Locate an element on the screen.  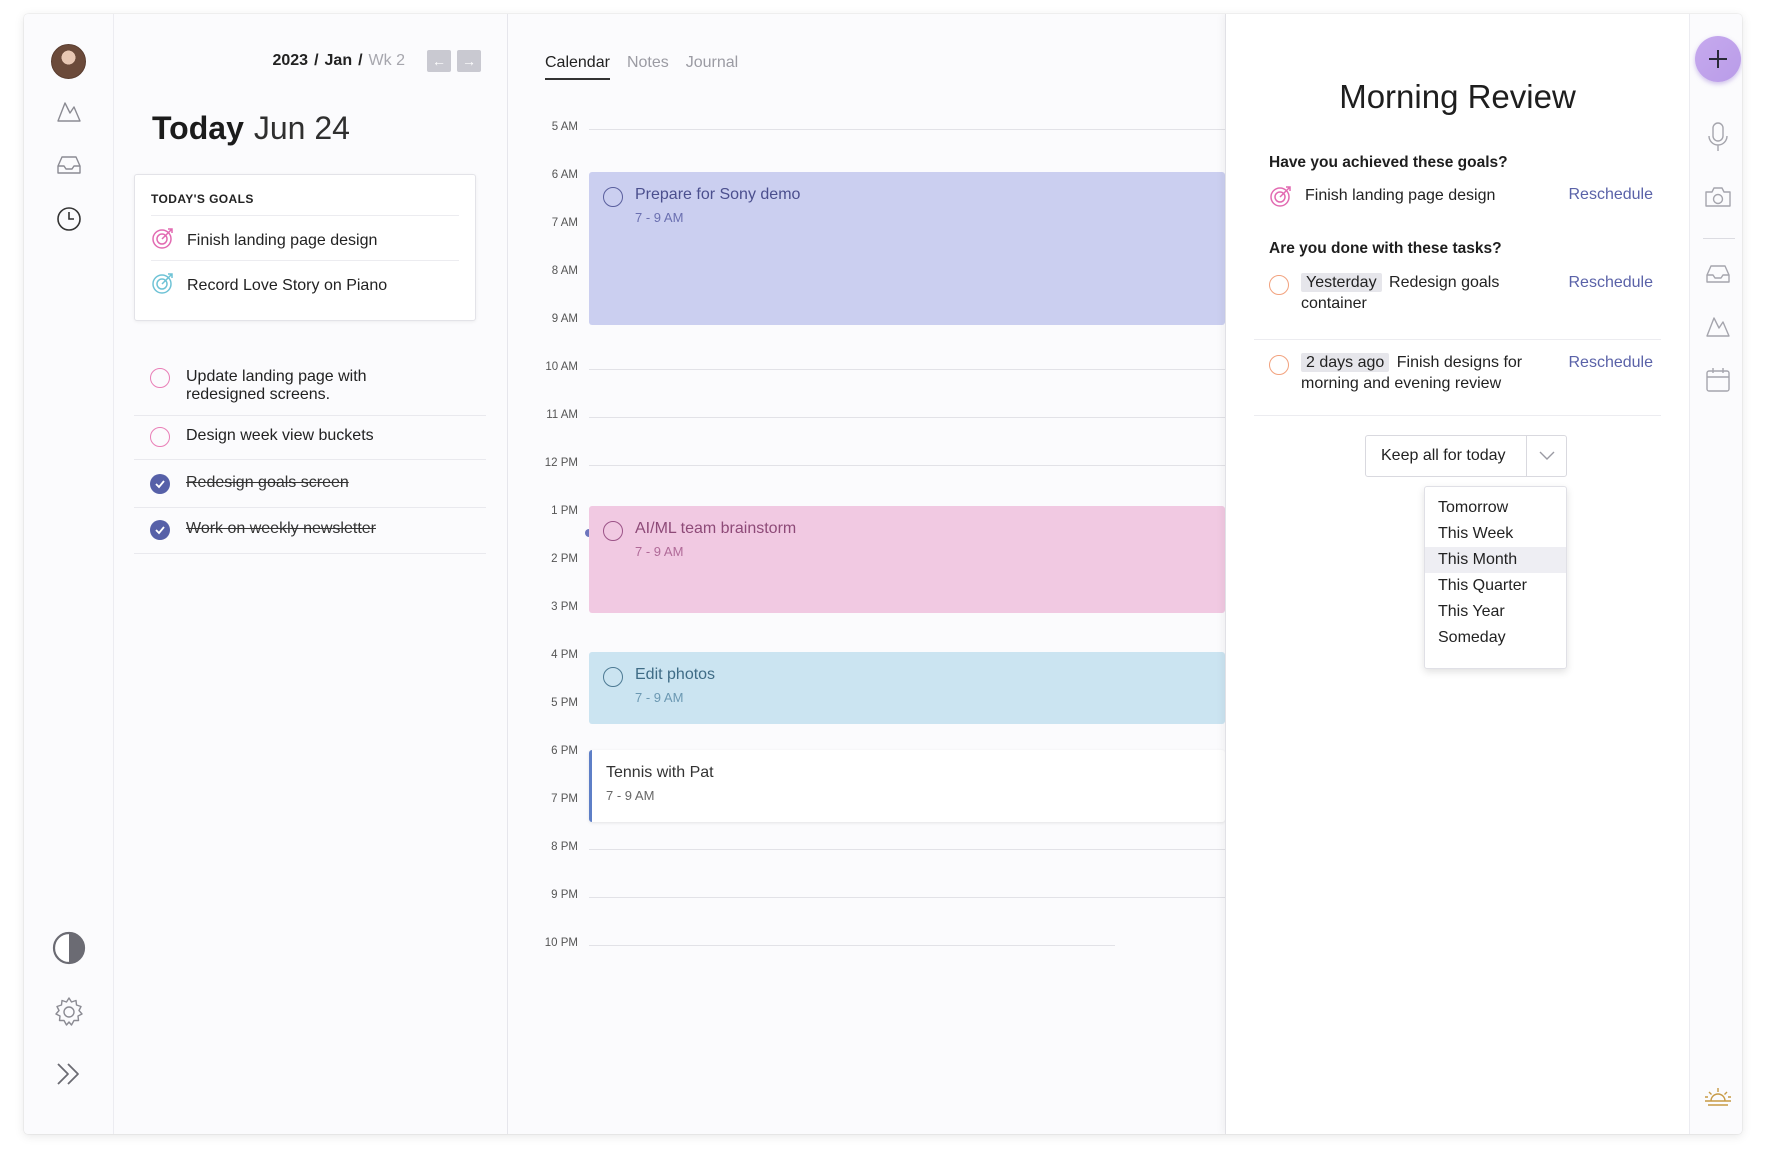
divider is located at coordinates (1457, 415).